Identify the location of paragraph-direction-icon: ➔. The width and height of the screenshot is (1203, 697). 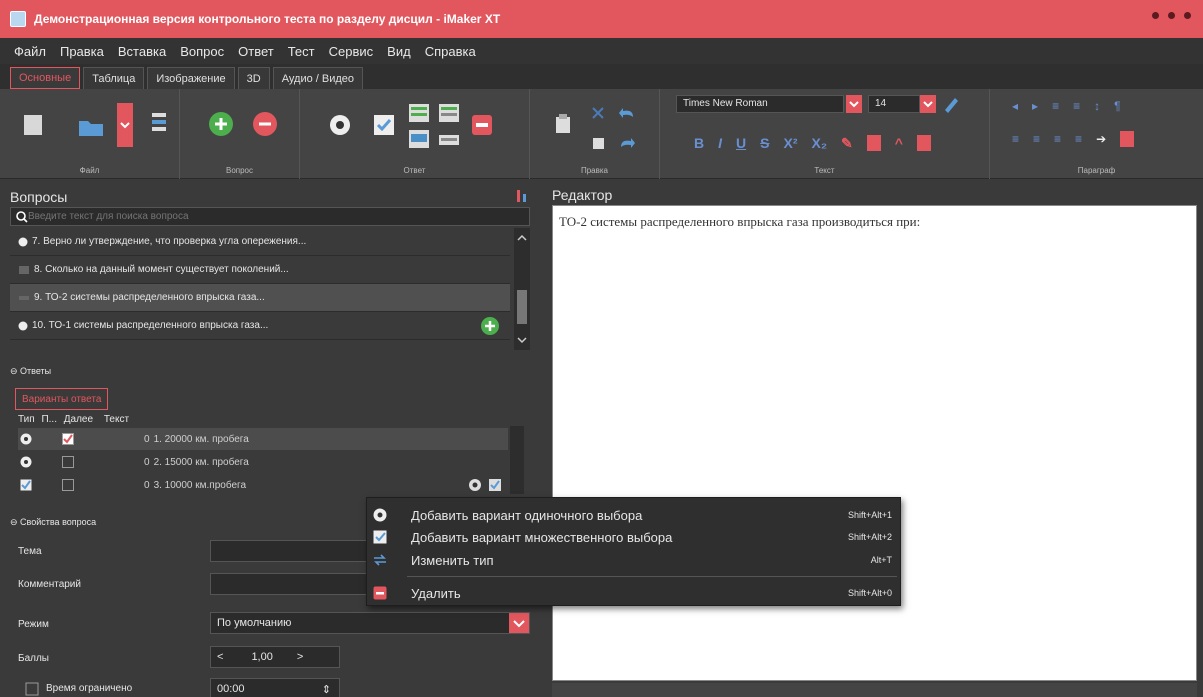
(1101, 139).